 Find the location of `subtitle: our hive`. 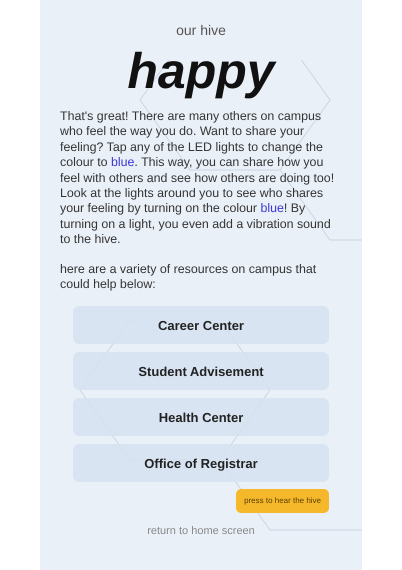

subtitle: our hive is located at coordinates (201, 30).